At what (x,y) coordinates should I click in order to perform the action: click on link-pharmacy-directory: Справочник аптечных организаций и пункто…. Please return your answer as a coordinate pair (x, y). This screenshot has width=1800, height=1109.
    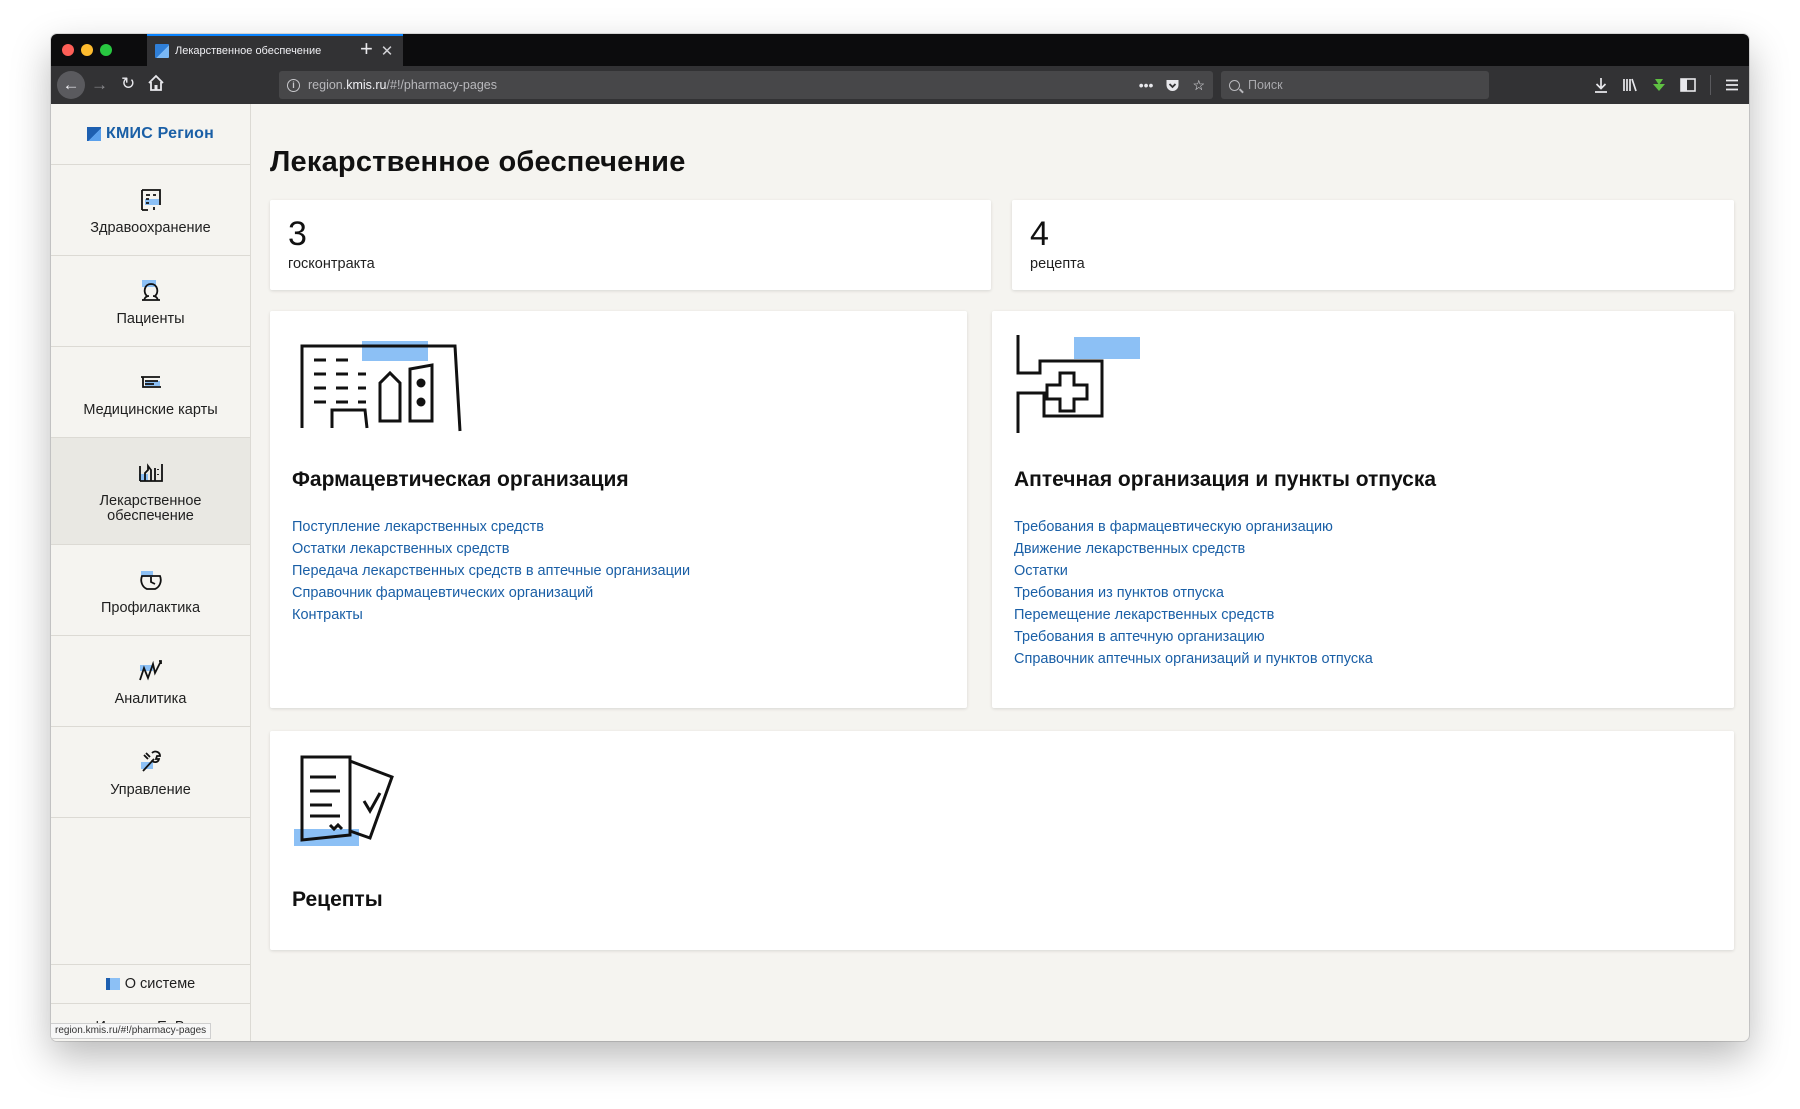
    Looking at the image, I should click on (1363, 659).